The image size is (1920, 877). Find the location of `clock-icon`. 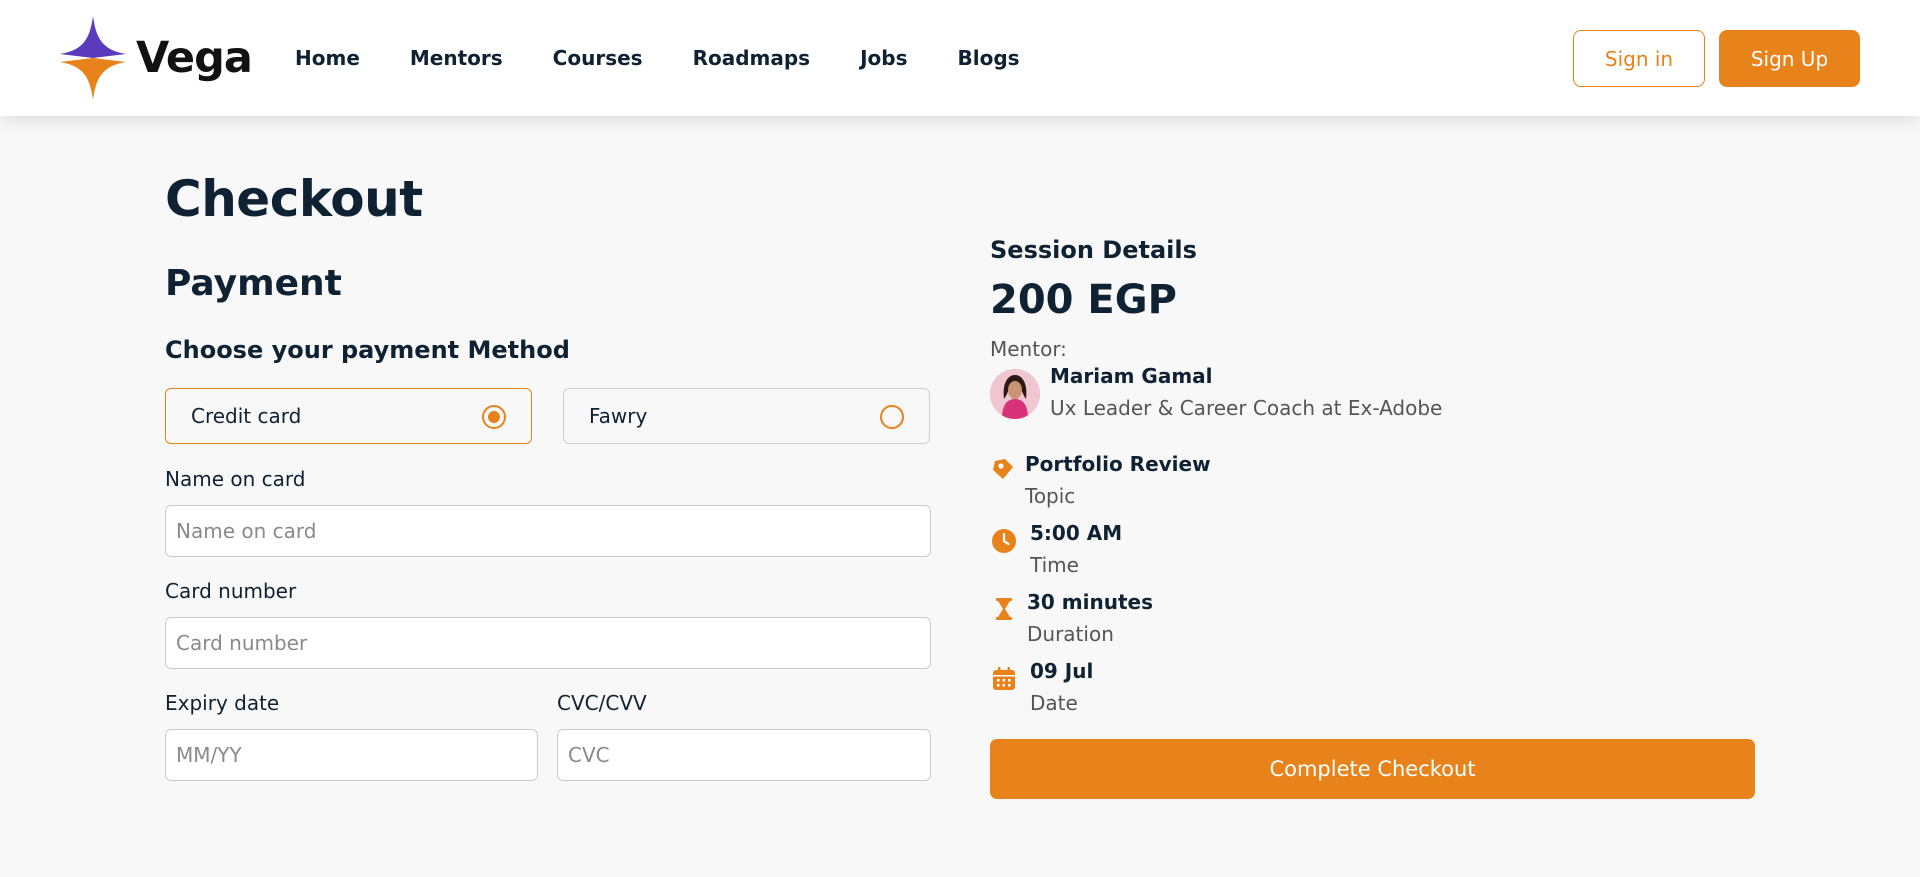

clock-icon is located at coordinates (1004, 541).